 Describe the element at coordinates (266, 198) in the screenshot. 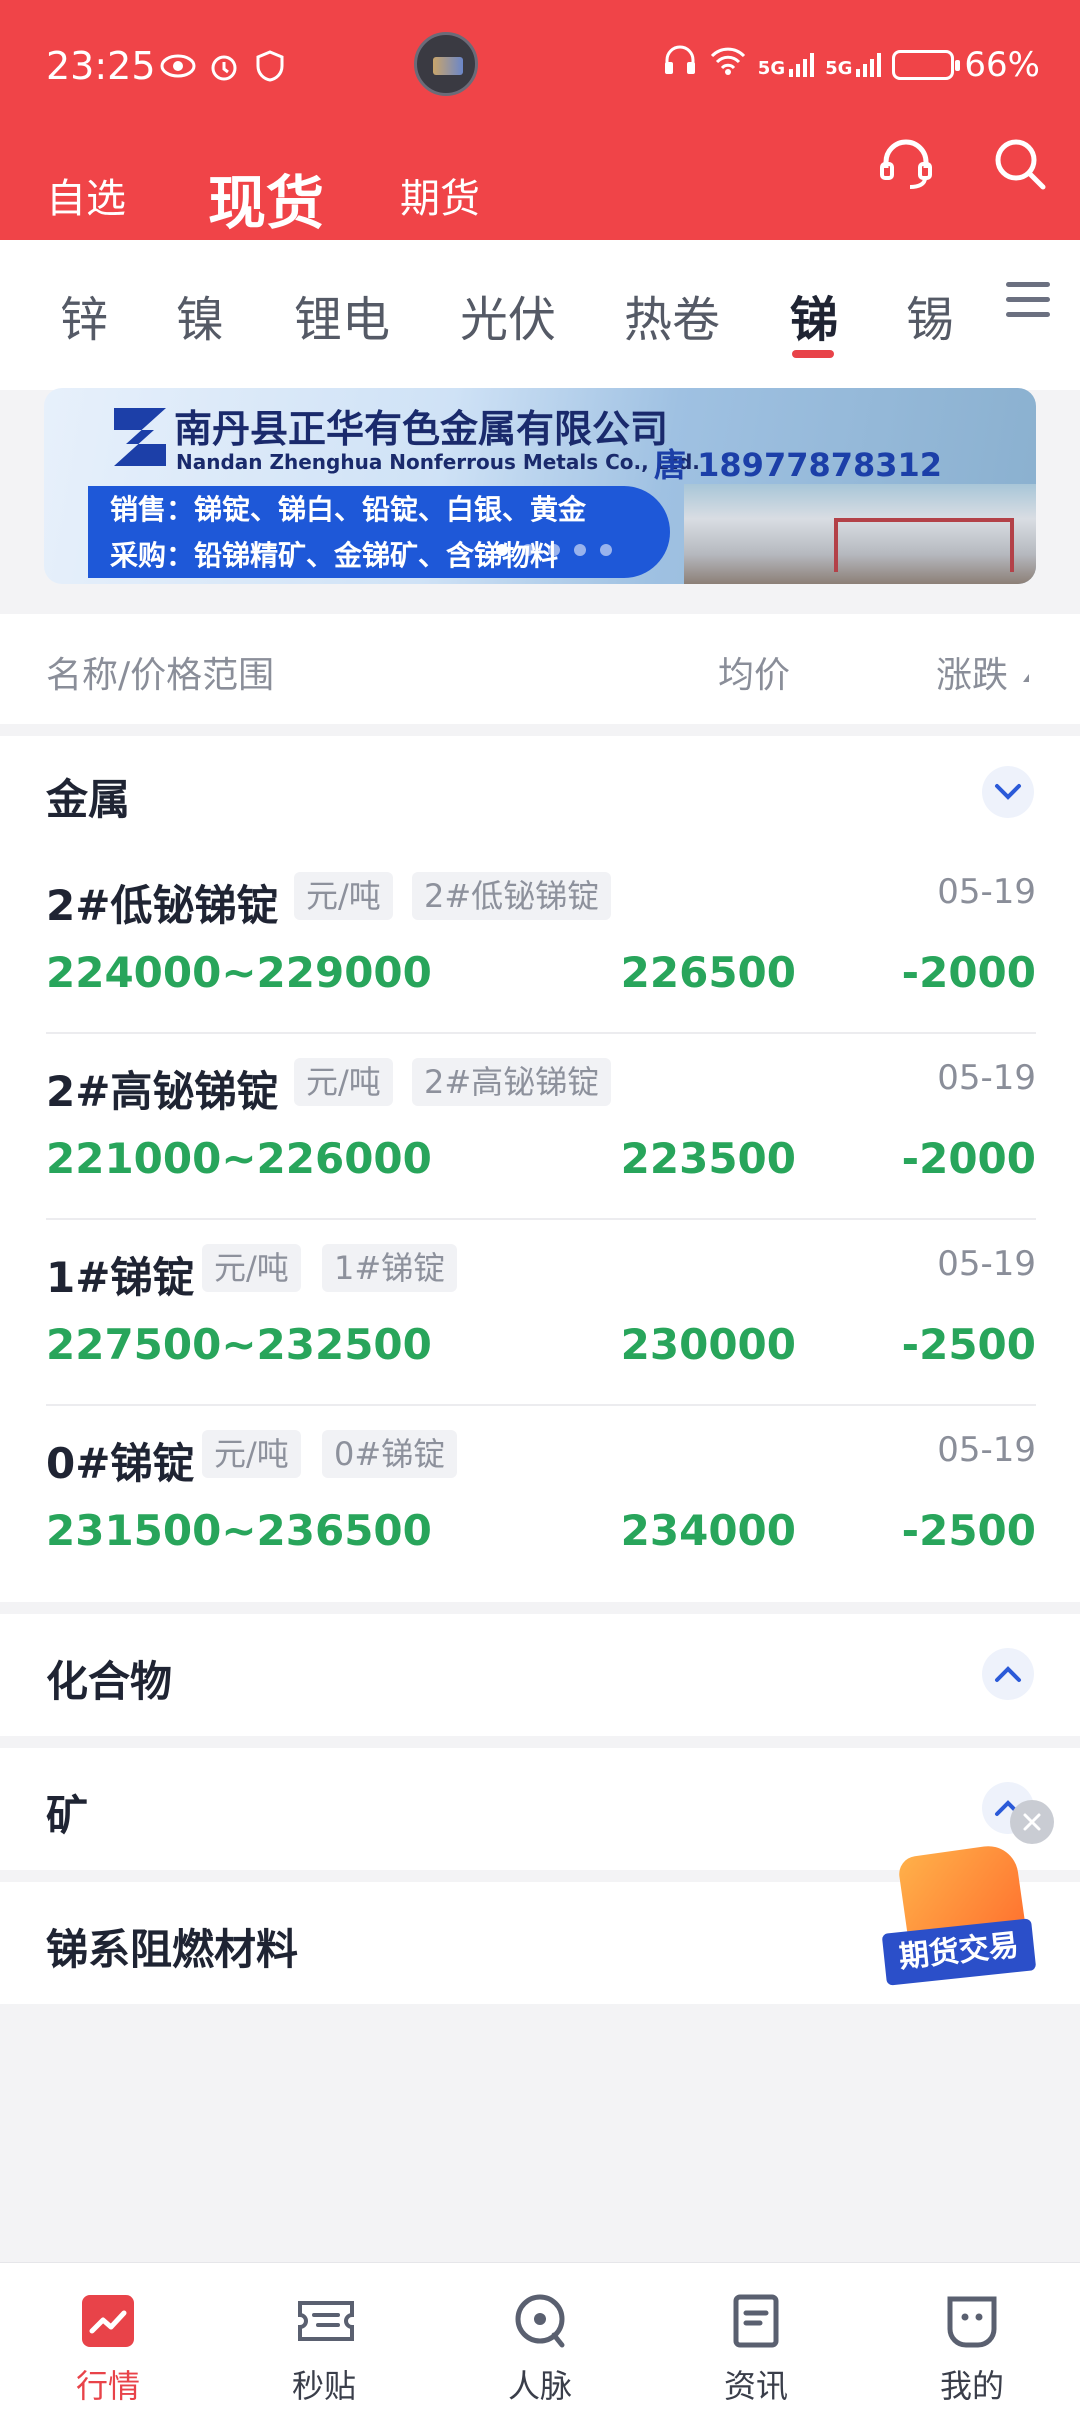

I see `tab-spot: 现货` at that location.